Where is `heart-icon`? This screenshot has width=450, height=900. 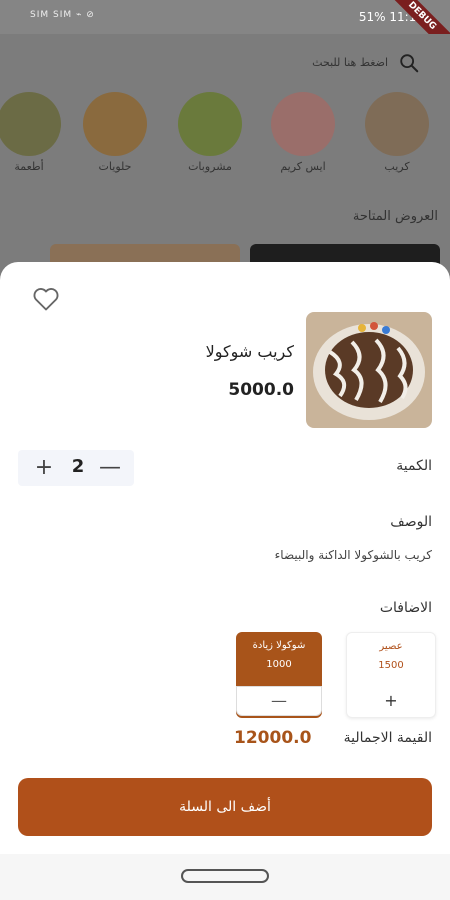 heart-icon is located at coordinates (46, 299).